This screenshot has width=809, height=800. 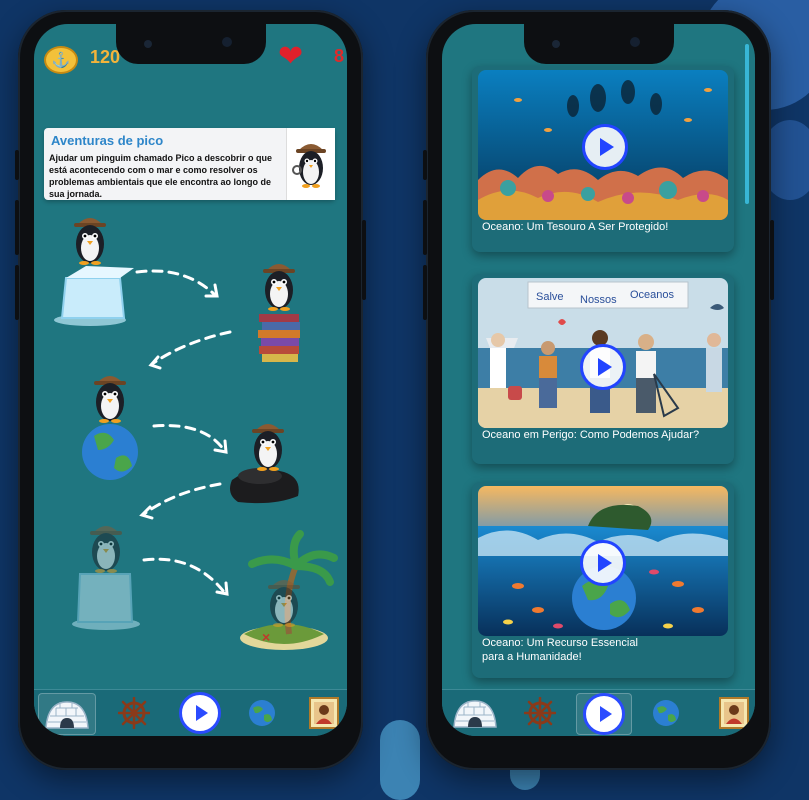 What do you see at coordinates (61, 60) in the screenshot?
I see `anchor-icon: ⚓` at bounding box center [61, 60].